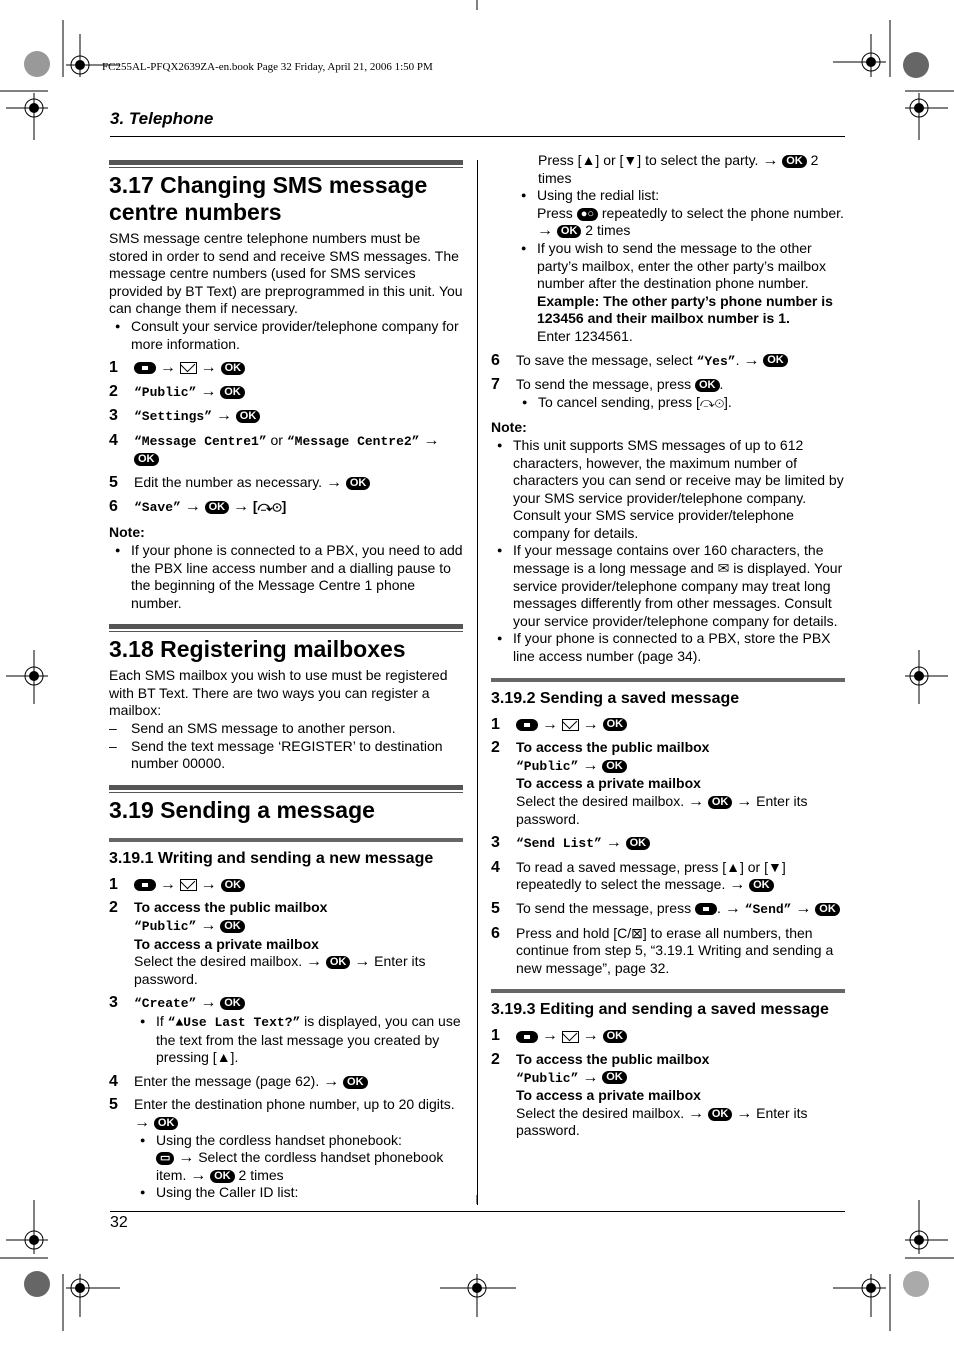 This screenshot has height=1351, width=954. I want to click on off-key-icon: [⤼⊙], so click(269, 505).